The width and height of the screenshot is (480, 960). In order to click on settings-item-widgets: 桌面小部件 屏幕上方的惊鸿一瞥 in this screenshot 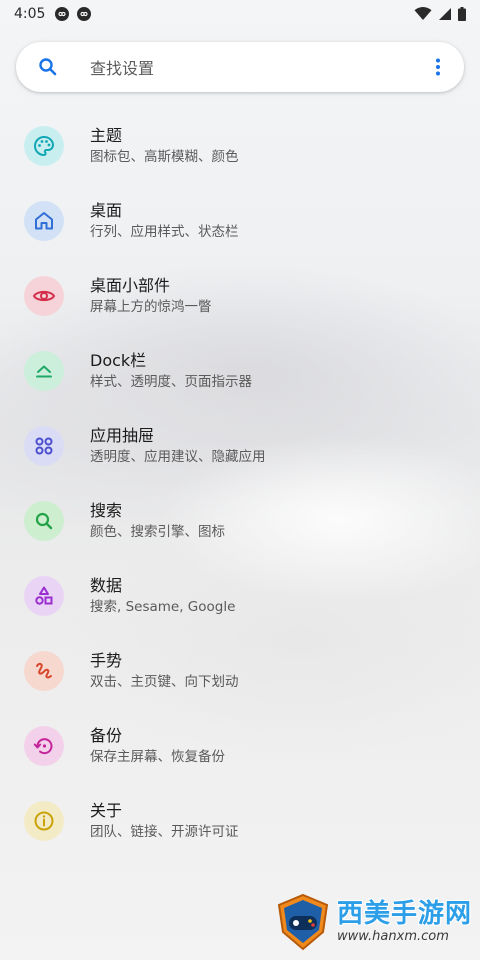, I will do `click(240, 295)`.